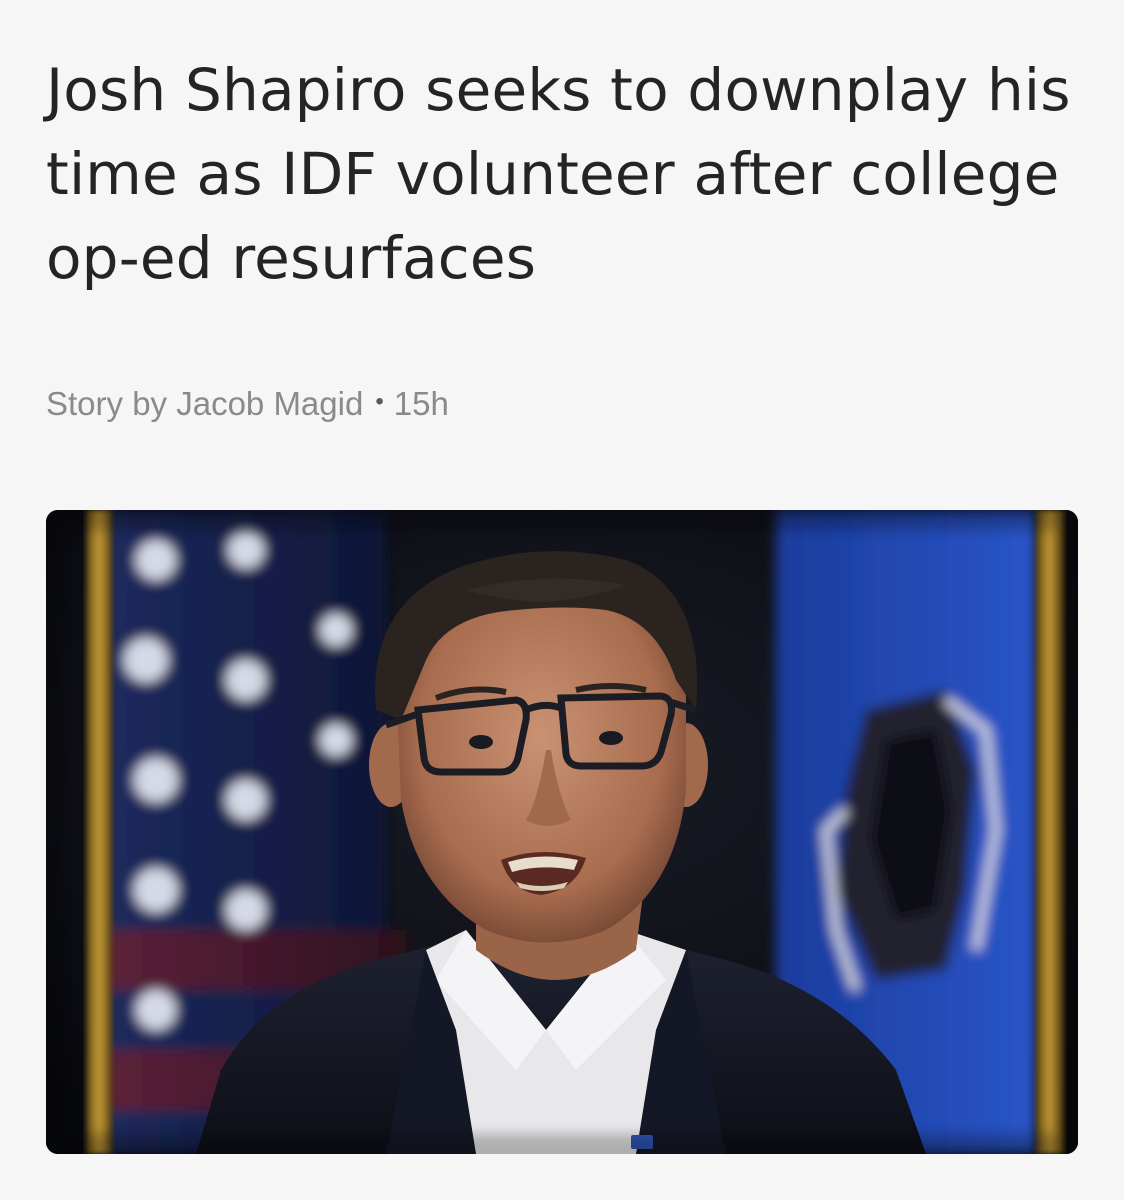  I want to click on author-link: Jacob Magid, so click(269, 403).